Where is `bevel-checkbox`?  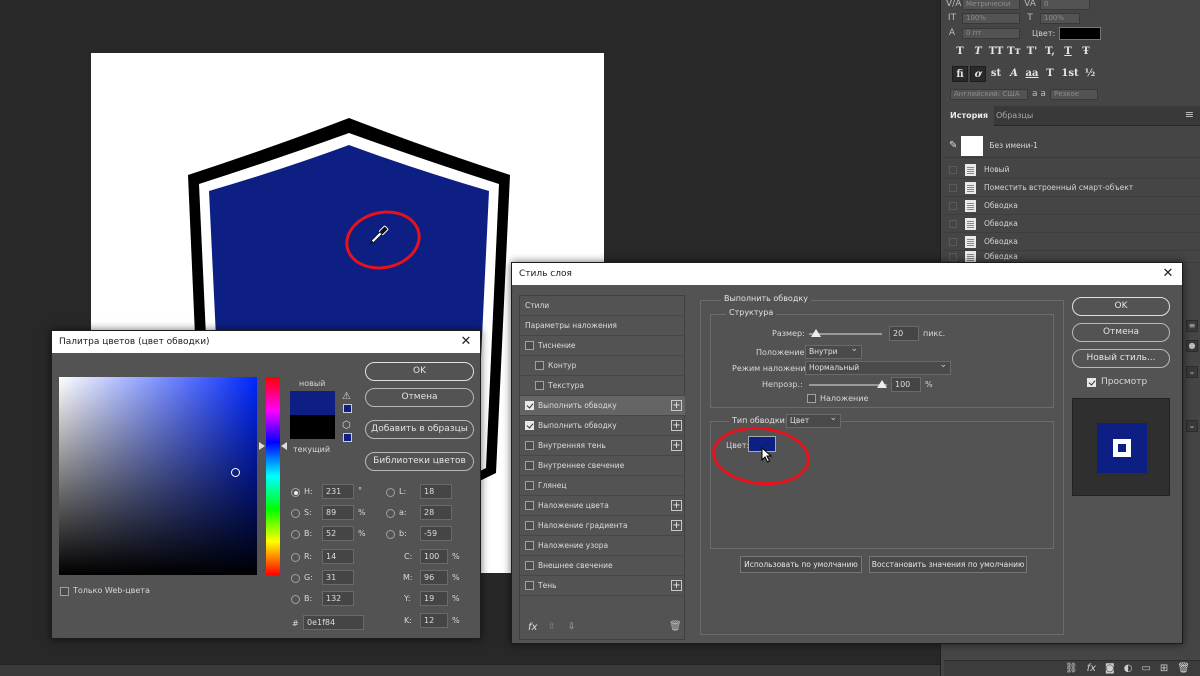 bevel-checkbox is located at coordinates (529, 345).